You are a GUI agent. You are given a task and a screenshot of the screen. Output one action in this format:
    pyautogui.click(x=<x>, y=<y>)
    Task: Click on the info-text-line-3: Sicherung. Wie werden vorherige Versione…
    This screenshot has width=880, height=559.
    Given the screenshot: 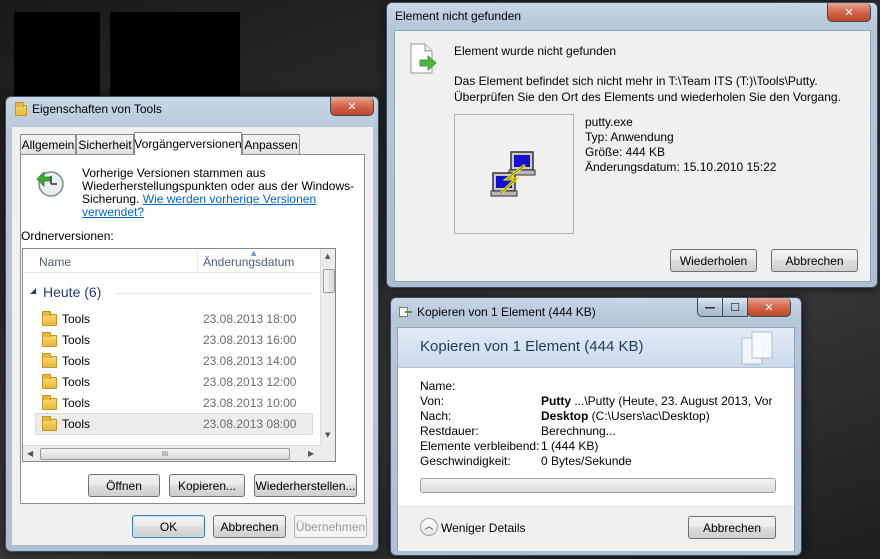 What is the action you would take?
    pyautogui.click(x=199, y=199)
    